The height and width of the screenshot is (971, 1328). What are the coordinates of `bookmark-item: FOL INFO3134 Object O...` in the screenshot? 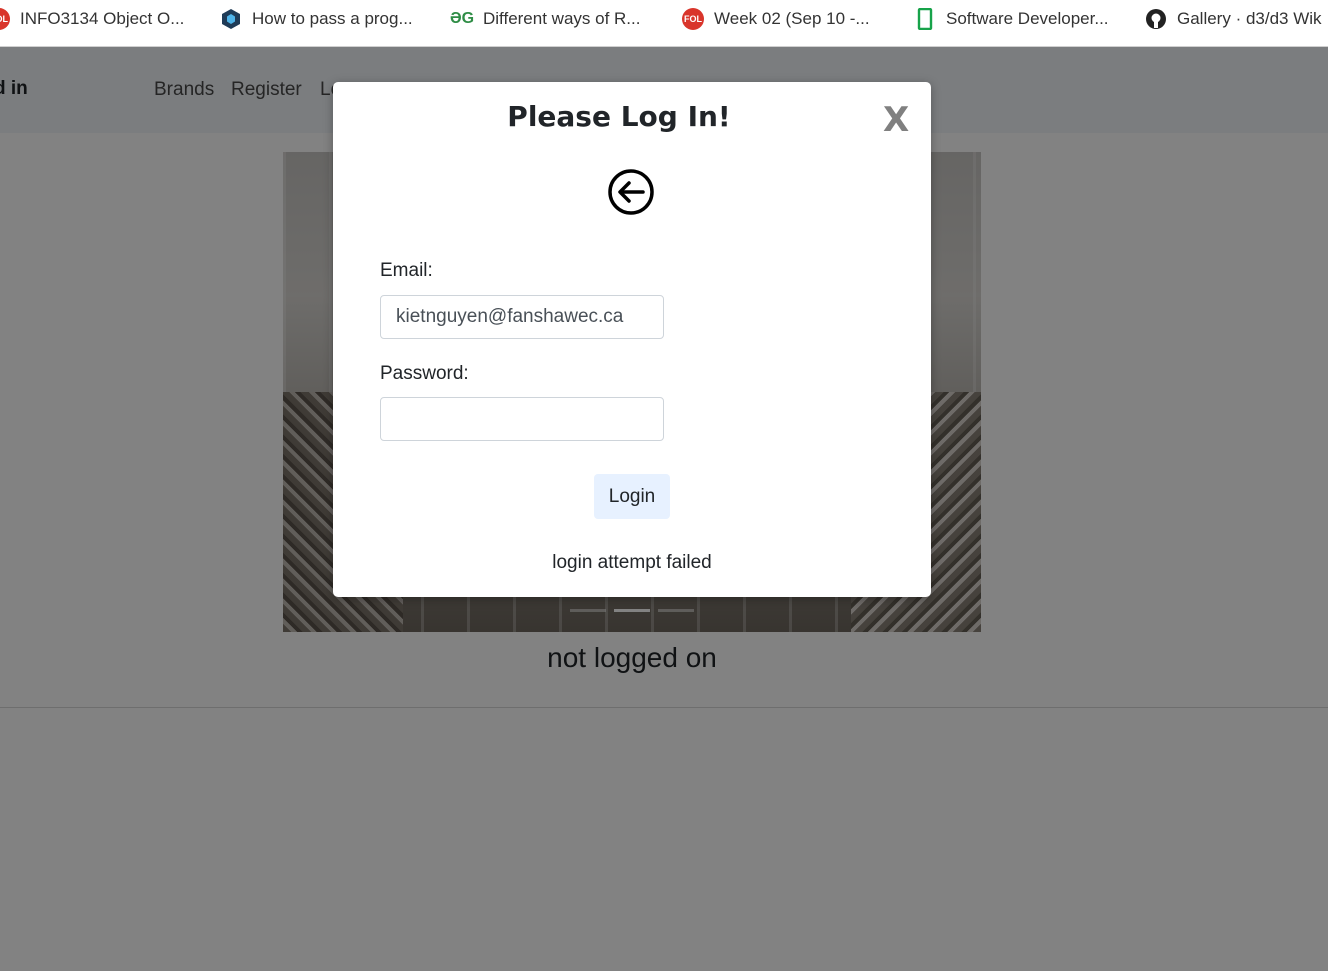 It's located at (92, 19).